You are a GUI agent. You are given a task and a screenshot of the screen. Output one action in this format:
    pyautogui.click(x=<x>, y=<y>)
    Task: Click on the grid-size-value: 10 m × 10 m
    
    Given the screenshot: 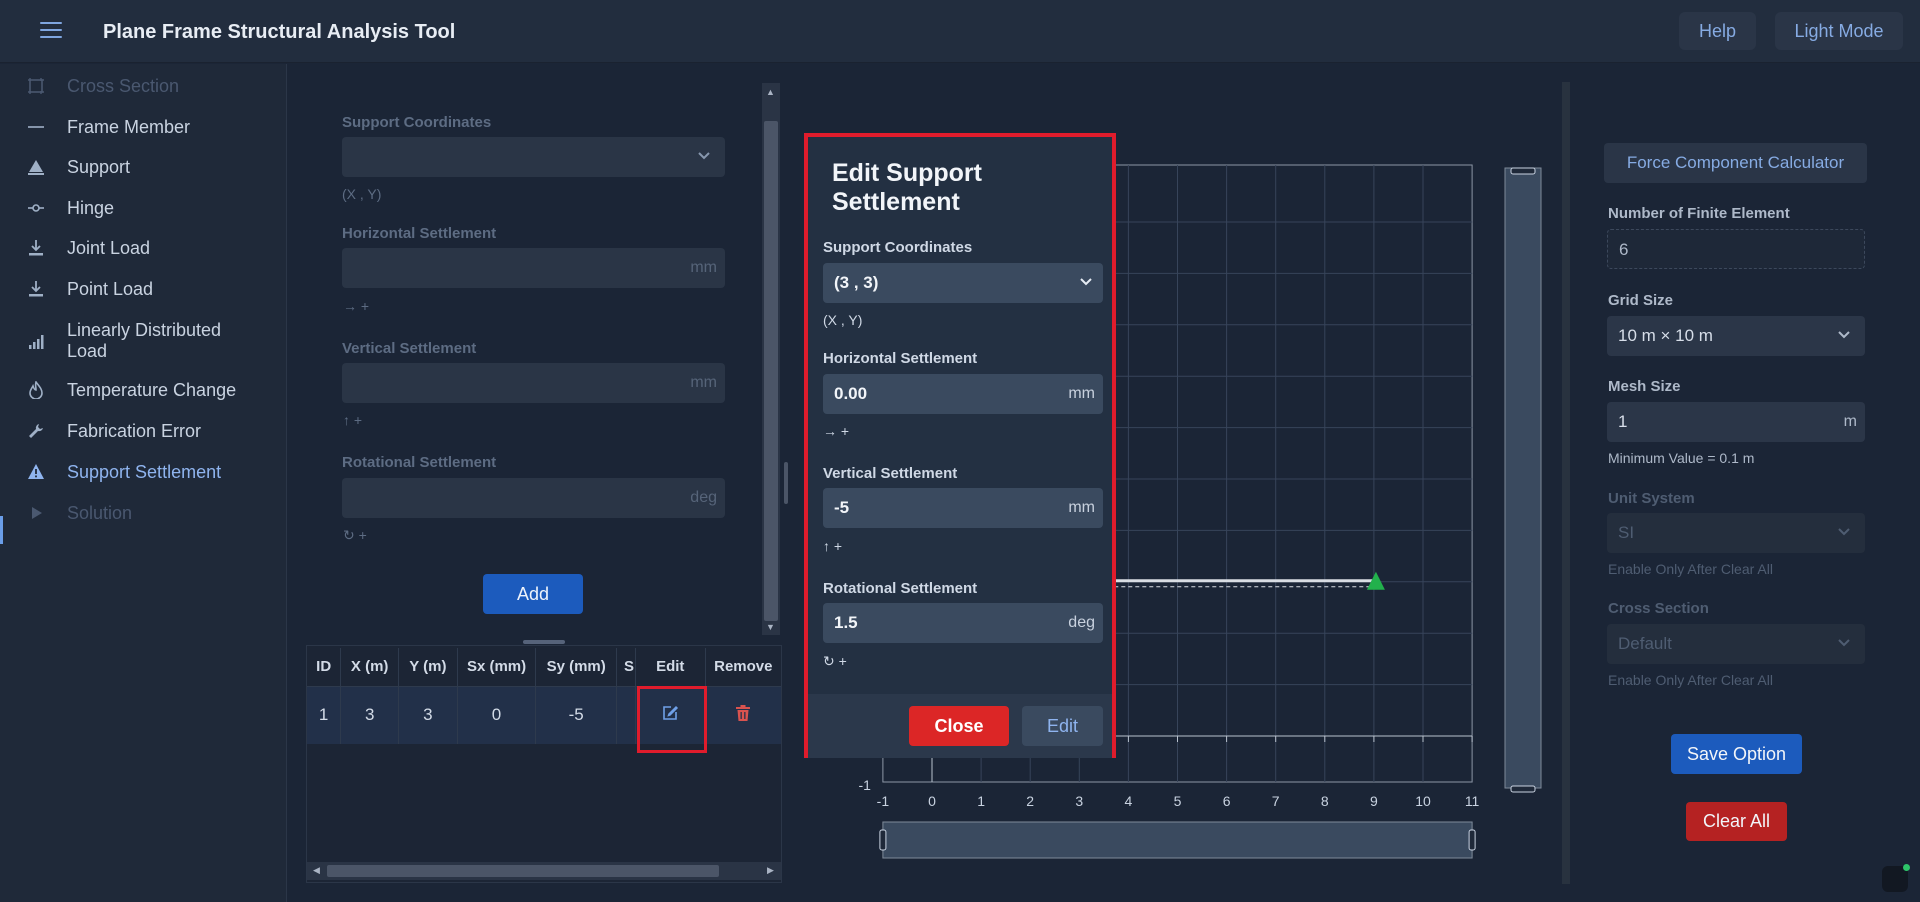 What is the action you would take?
    pyautogui.click(x=1665, y=335)
    